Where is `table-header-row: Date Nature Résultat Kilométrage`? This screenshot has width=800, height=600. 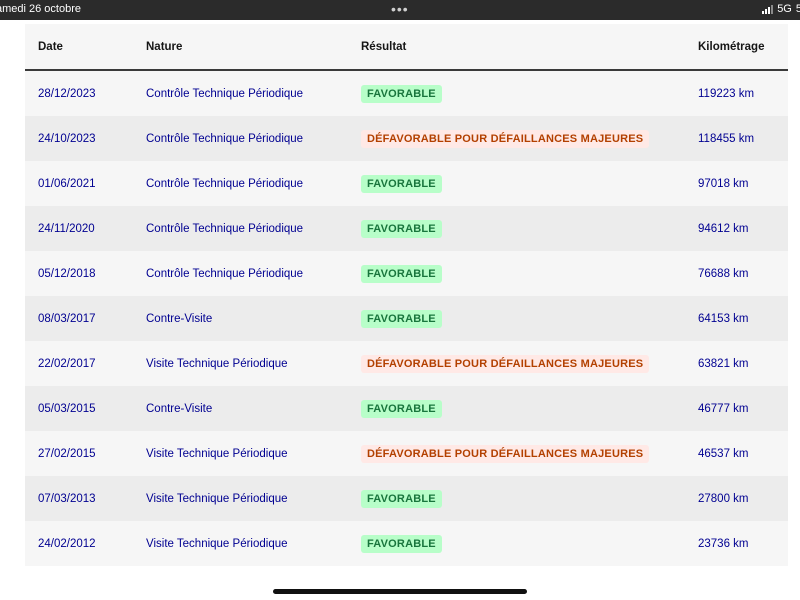 table-header-row: Date Nature Résultat Kilométrage is located at coordinates (406, 47).